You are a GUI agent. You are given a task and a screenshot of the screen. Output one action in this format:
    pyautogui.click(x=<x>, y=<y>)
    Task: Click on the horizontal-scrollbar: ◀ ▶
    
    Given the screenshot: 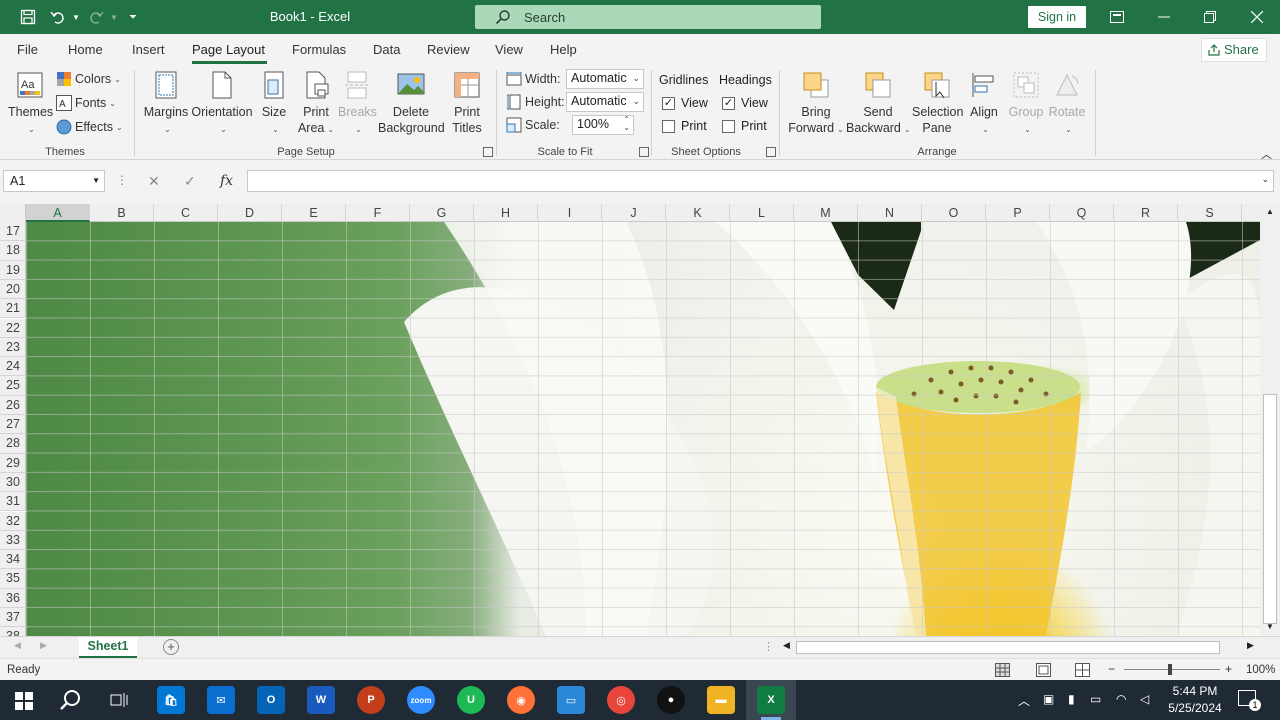 What is the action you would take?
    pyautogui.click(x=1020, y=648)
    